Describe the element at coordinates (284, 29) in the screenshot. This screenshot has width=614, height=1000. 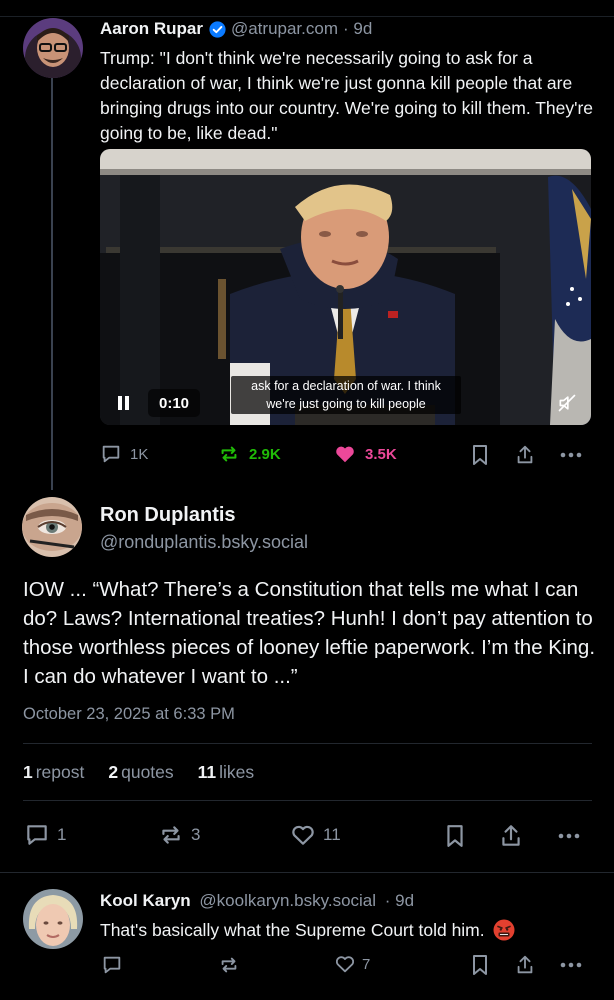
I see `parent-author-handle: @atrupar.com` at that location.